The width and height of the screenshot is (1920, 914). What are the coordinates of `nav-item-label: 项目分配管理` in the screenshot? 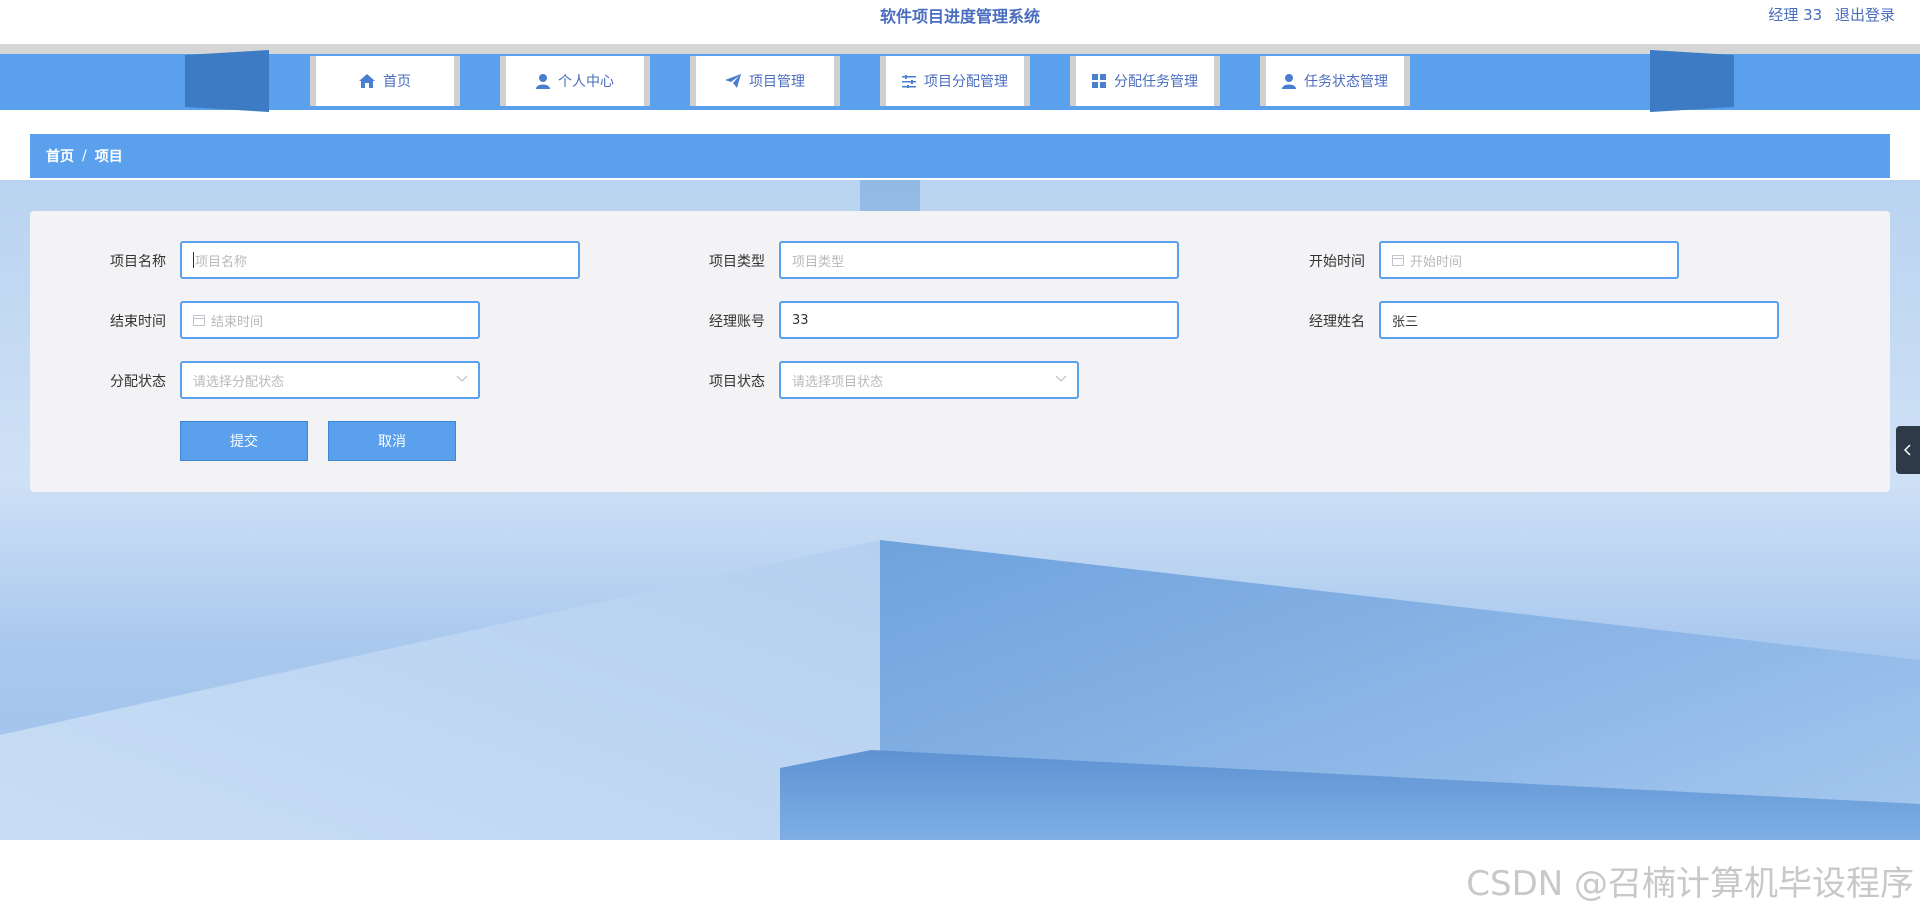 It's located at (966, 82).